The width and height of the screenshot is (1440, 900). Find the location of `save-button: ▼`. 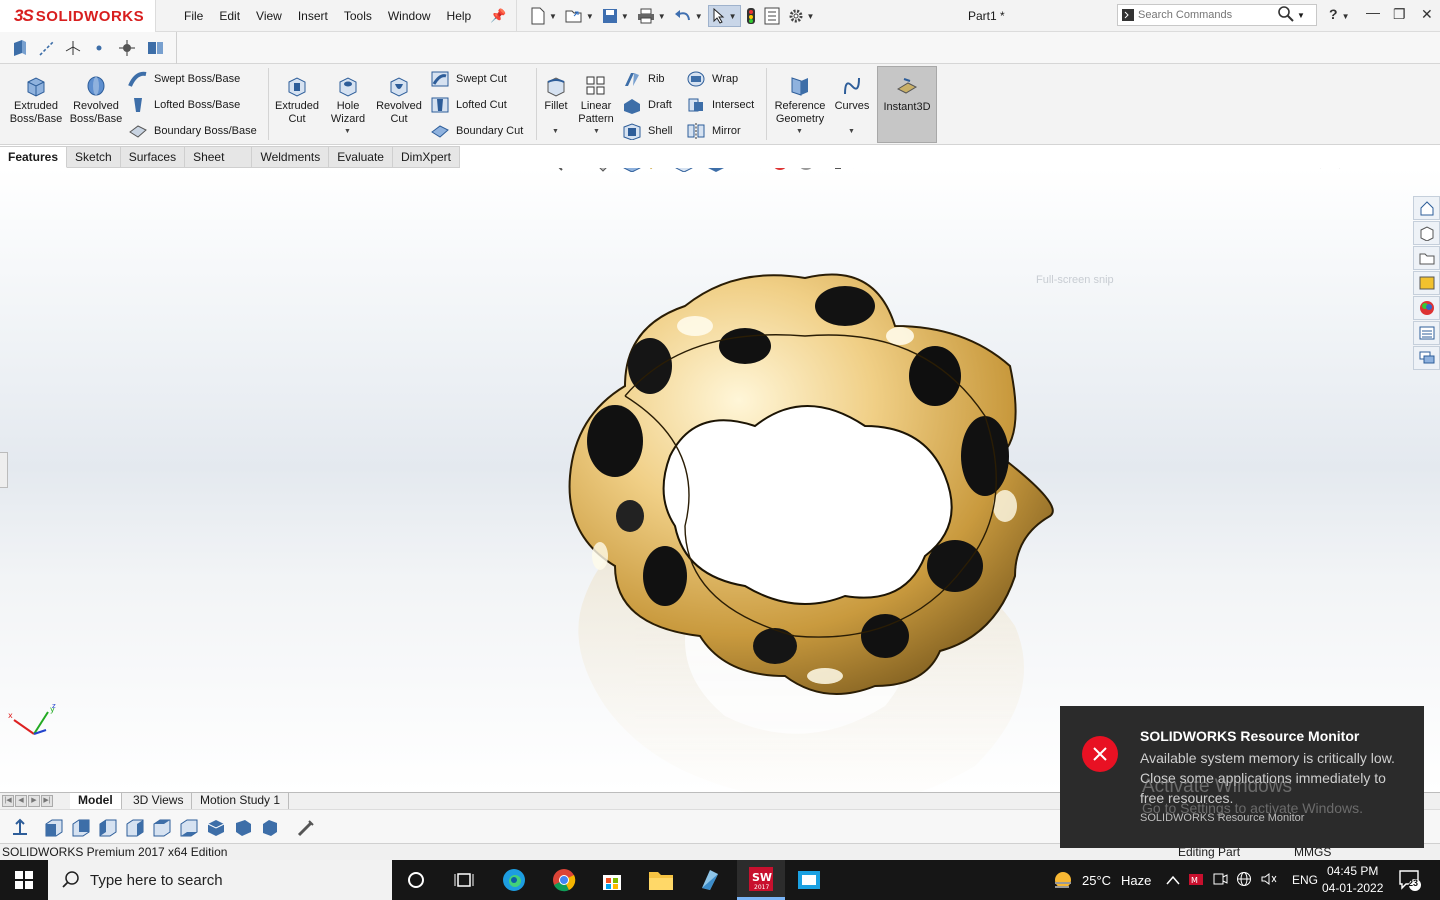

save-button: ▼ is located at coordinates (615, 16).